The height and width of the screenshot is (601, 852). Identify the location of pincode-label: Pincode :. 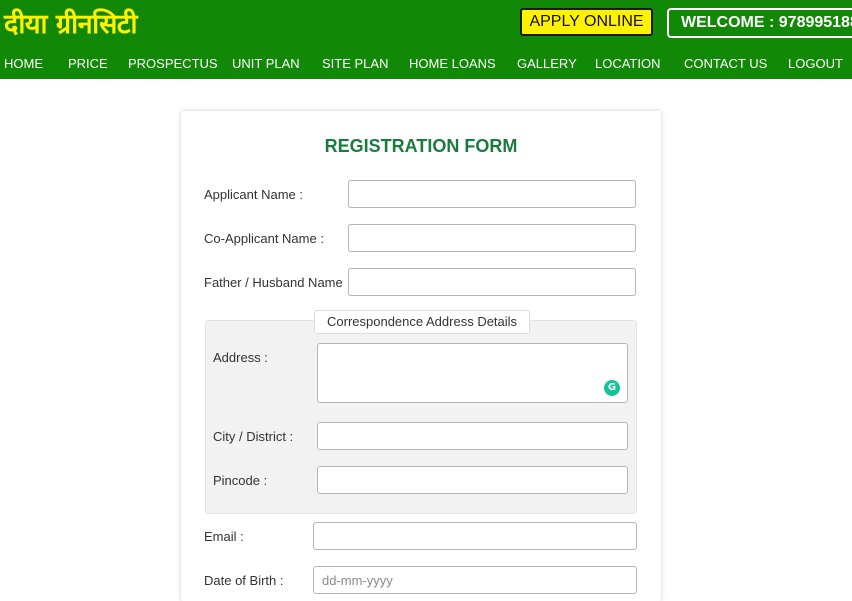
(240, 480).